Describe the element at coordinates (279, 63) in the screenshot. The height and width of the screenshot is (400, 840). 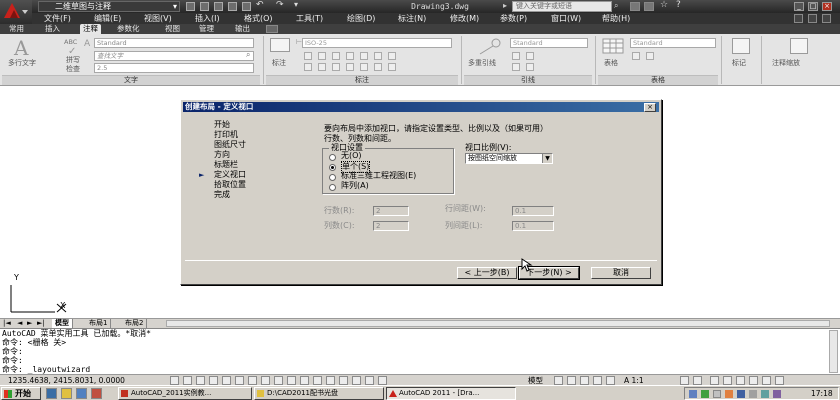
I see `dim-label: 标注` at that location.